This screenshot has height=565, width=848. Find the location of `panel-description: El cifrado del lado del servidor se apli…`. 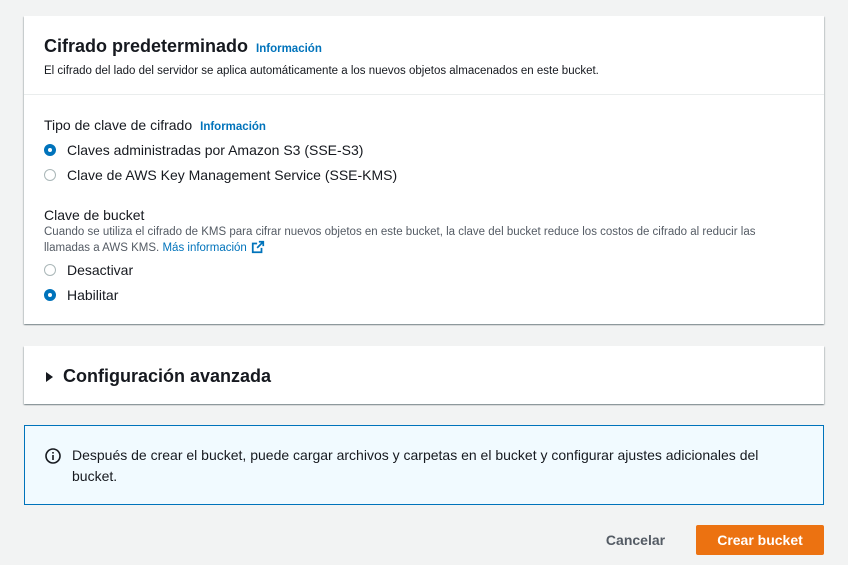

panel-description: El cifrado del lado del servidor se apli… is located at coordinates (321, 71).